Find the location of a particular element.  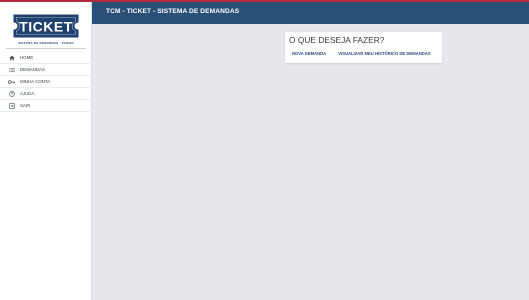

home-icon is located at coordinates (11, 57).